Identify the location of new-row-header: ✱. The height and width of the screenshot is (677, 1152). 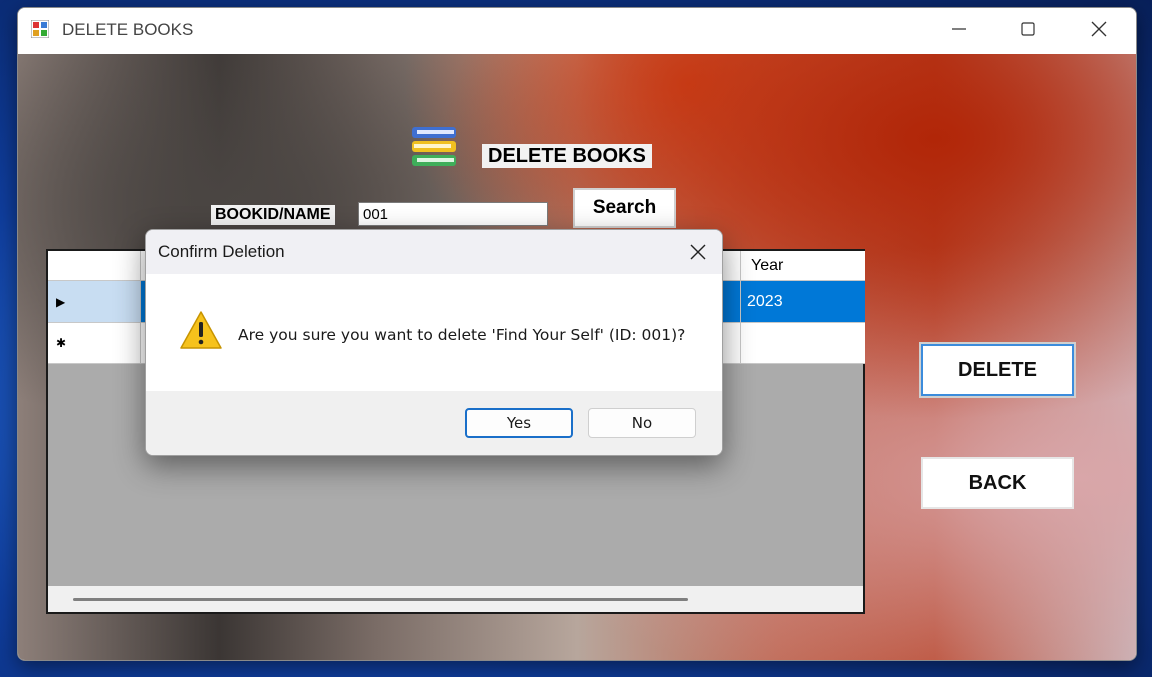
(94, 343).